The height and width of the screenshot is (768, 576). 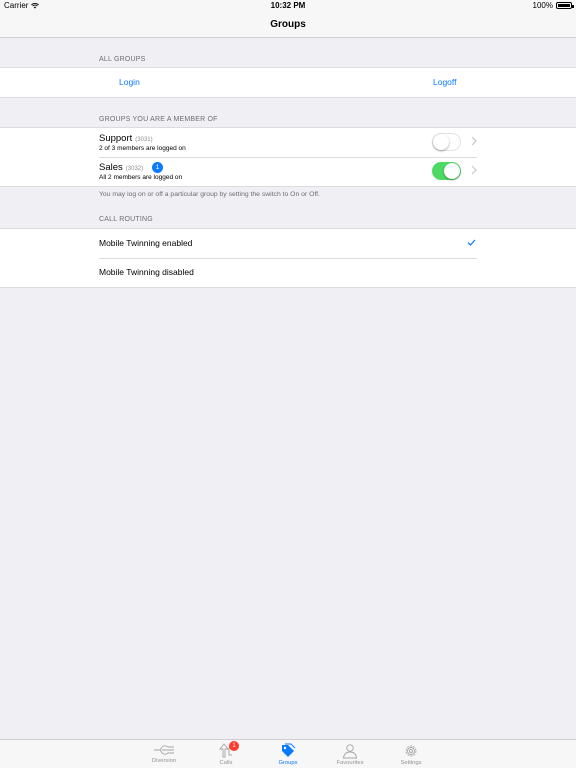 I want to click on tab-label: Groups, so click(x=288, y=763).